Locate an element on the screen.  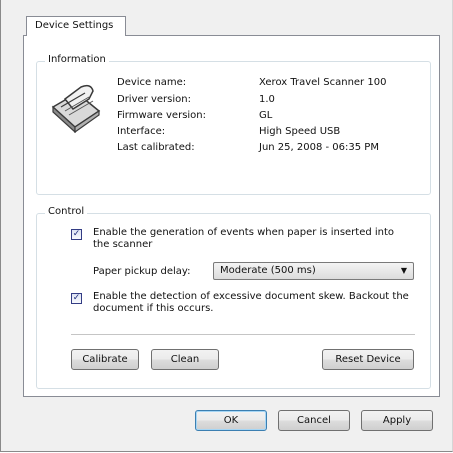
reset-device-button: Reset Device is located at coordinates (368, 359).